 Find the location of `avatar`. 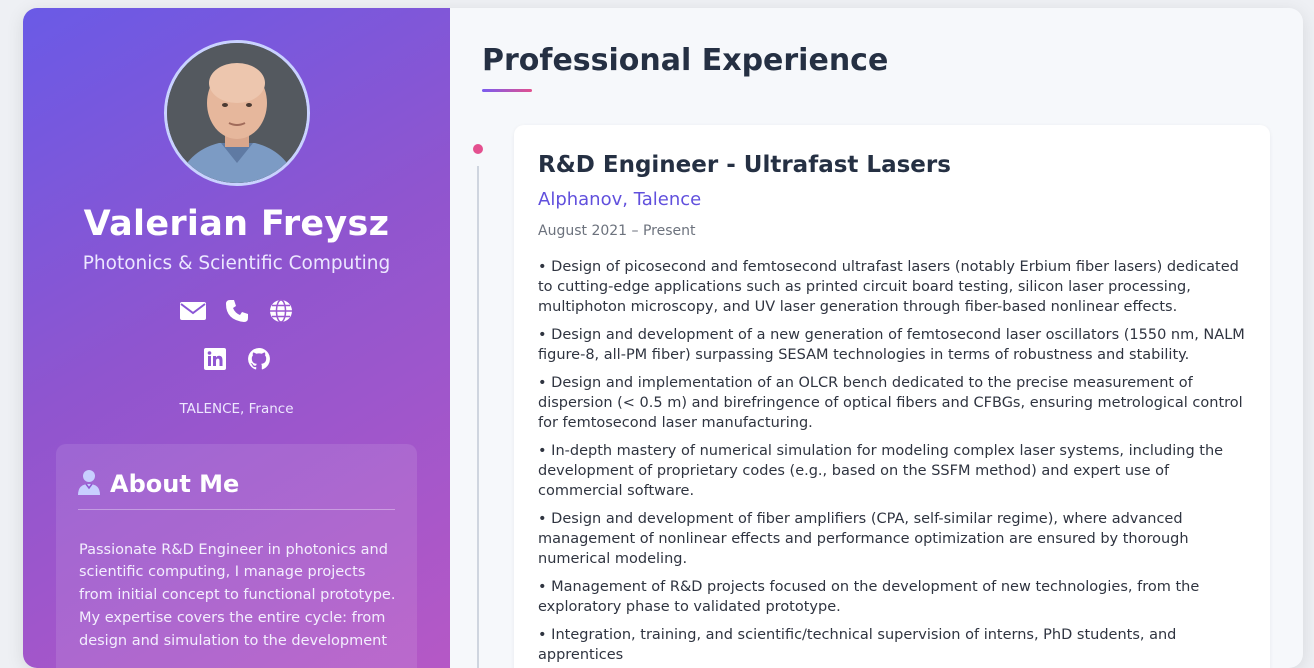

avatar is located at coordinates (237, 113).